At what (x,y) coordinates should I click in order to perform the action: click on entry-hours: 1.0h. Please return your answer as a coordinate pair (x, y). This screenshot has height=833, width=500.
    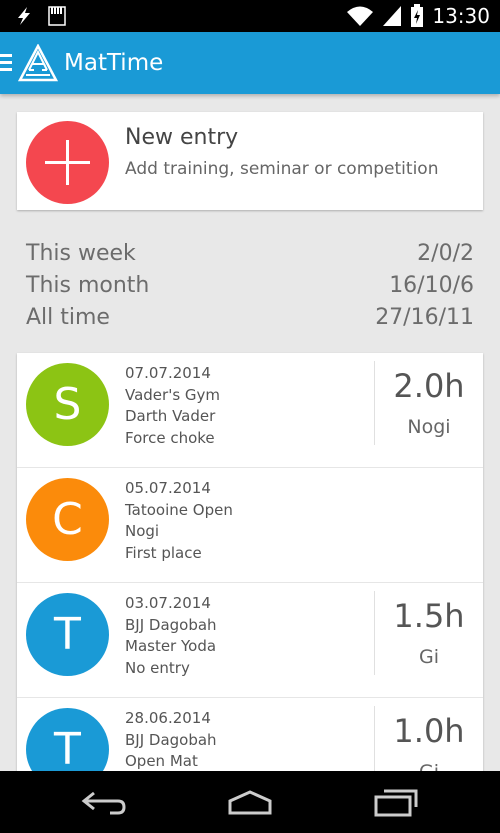
    Looking at the image, I should click on (429, 731).